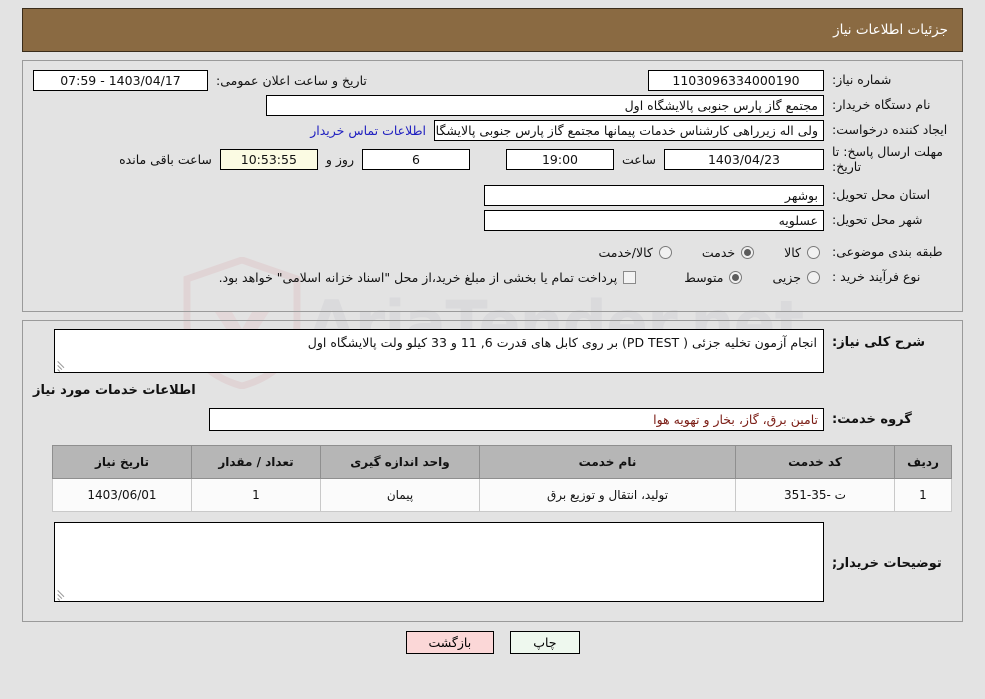 Image resolution: width=985 pixels, height=699 pixels. Describe the element at coordinates (736, 277) in the screenshot. I see `radio-icon-motevaset` at that location.